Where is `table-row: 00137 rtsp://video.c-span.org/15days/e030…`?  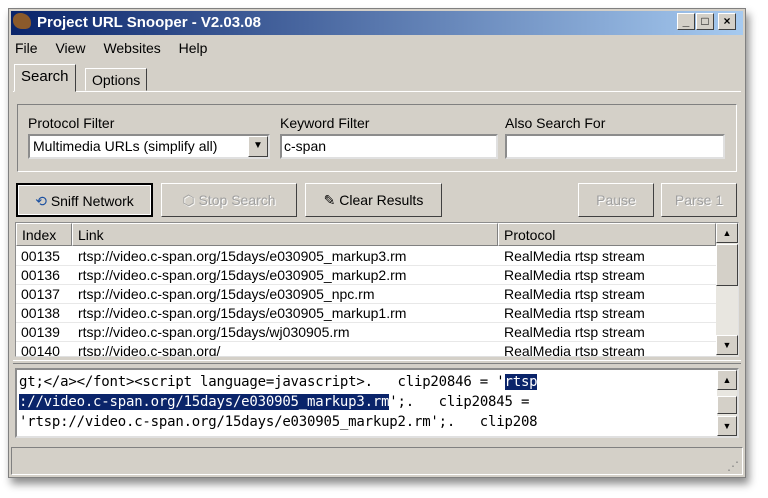 table-row: 00137 rtsp://video.c-span.org/15days/e030… is located at coordinates (366, 294).